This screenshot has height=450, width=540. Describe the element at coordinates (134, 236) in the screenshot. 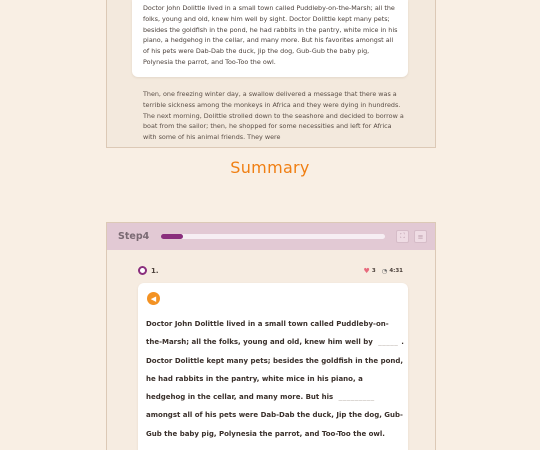

I see `step-label: Step4` at that location.